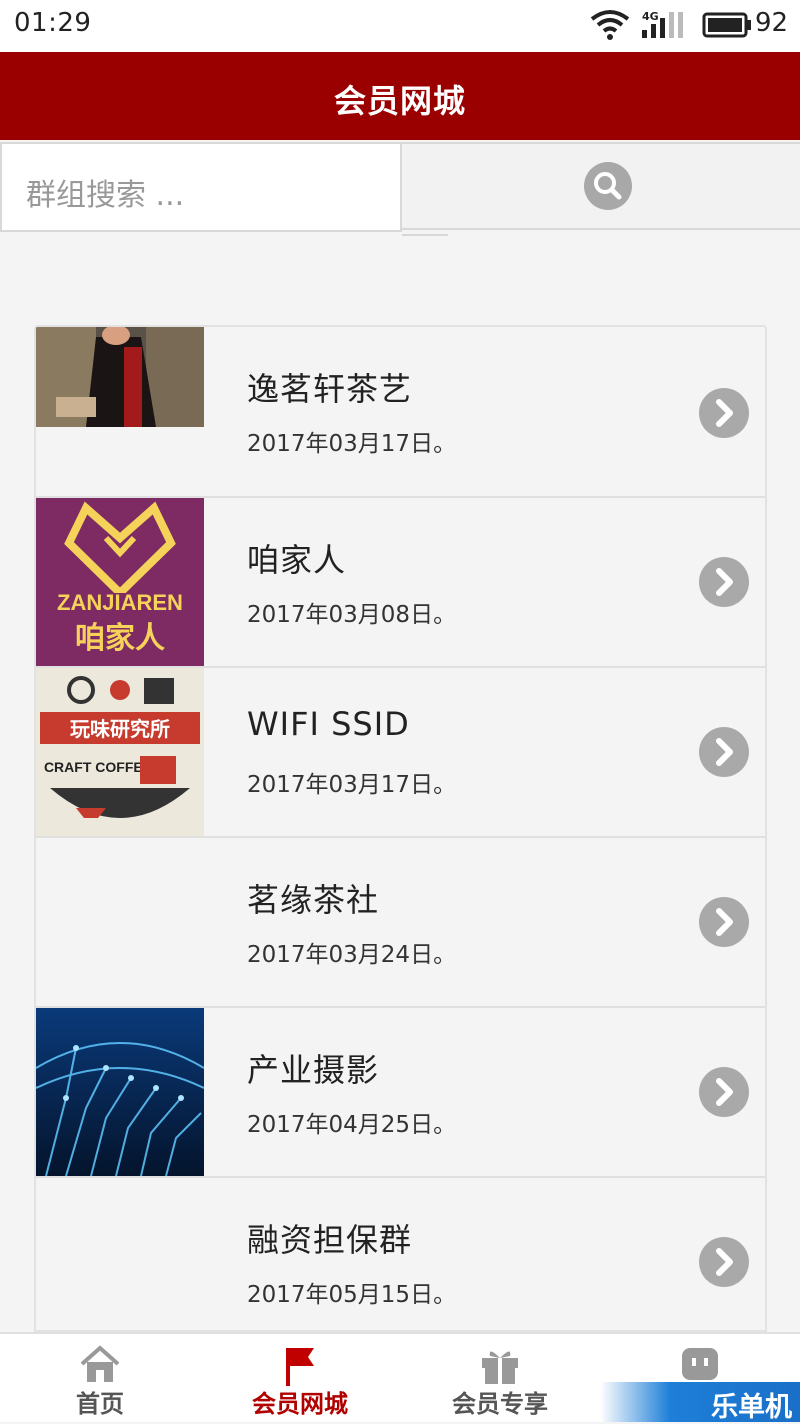 This screenshot has width=800, height=1424. What do you see at coordinates (120, 752) in the screenshot?
I see `group-thumbnail: 玩味研究所 CRAFT COFFEE` at bounding box center [120, 752].